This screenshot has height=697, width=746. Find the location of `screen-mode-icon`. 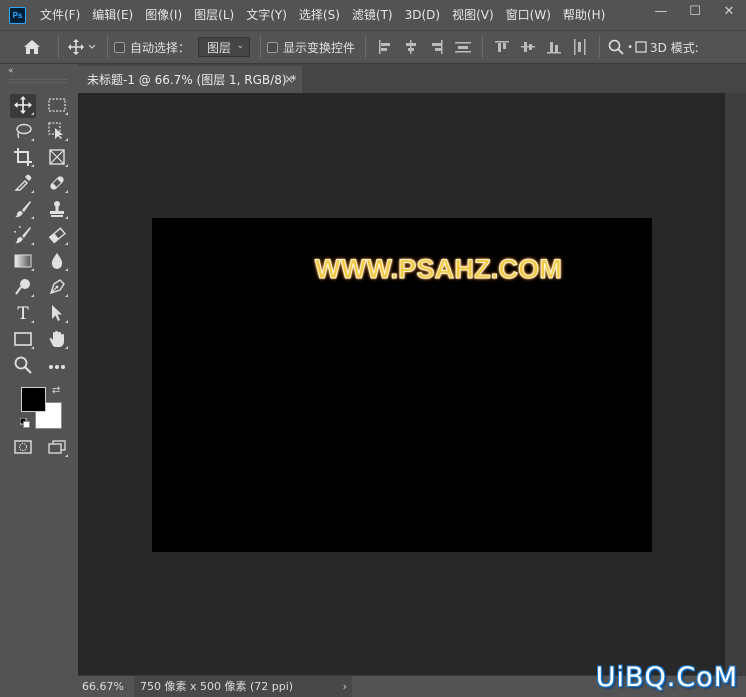

screen-mode-icon is located at coordinates (57, 448).